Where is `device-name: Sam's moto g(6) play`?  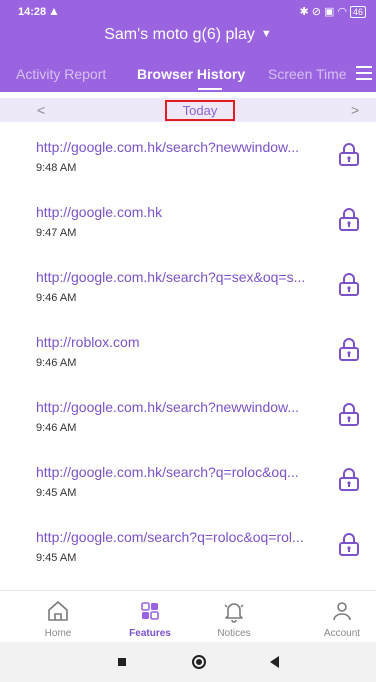 device-name: Sam's moto g(6) play is located at coordinates (179, 34).